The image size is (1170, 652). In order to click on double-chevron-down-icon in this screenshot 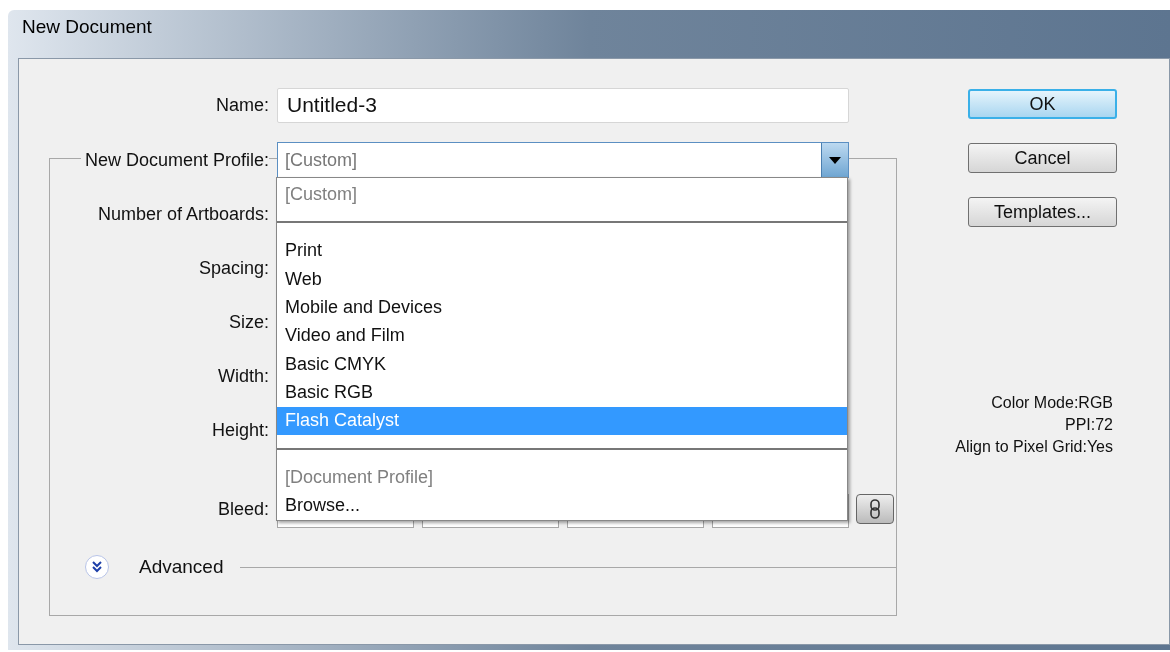, I will do `click(97, 567)`.